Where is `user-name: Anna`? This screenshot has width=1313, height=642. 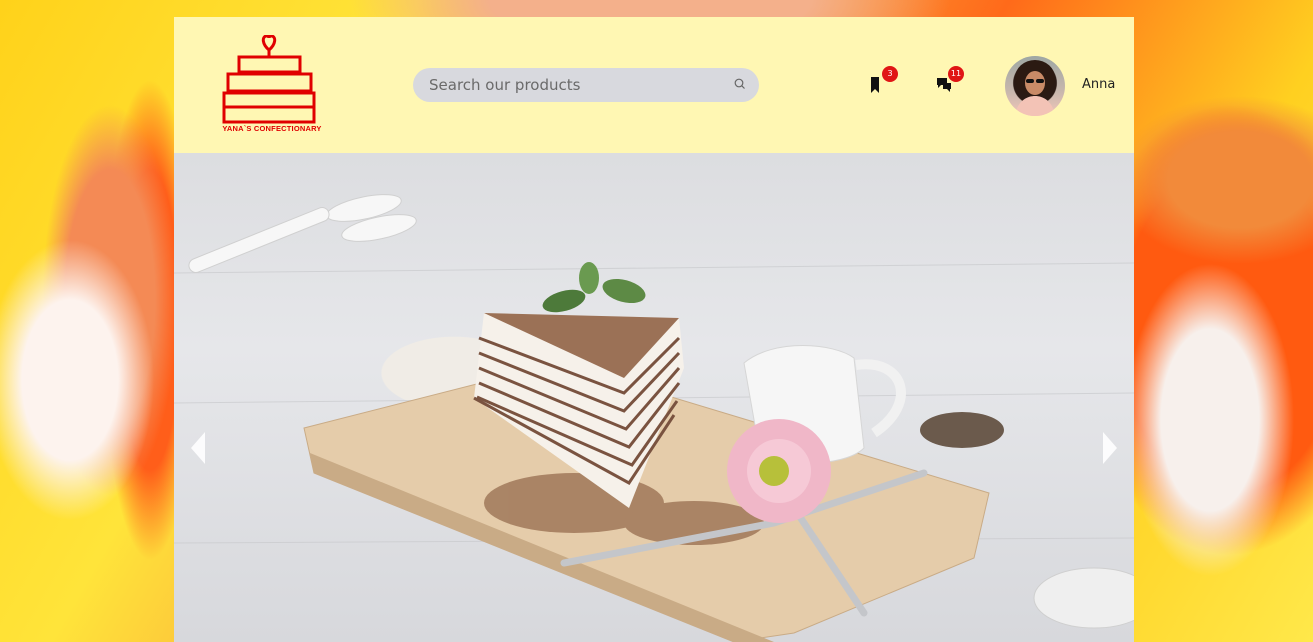 user-name: Anna is located at coordinates (1098, 84).